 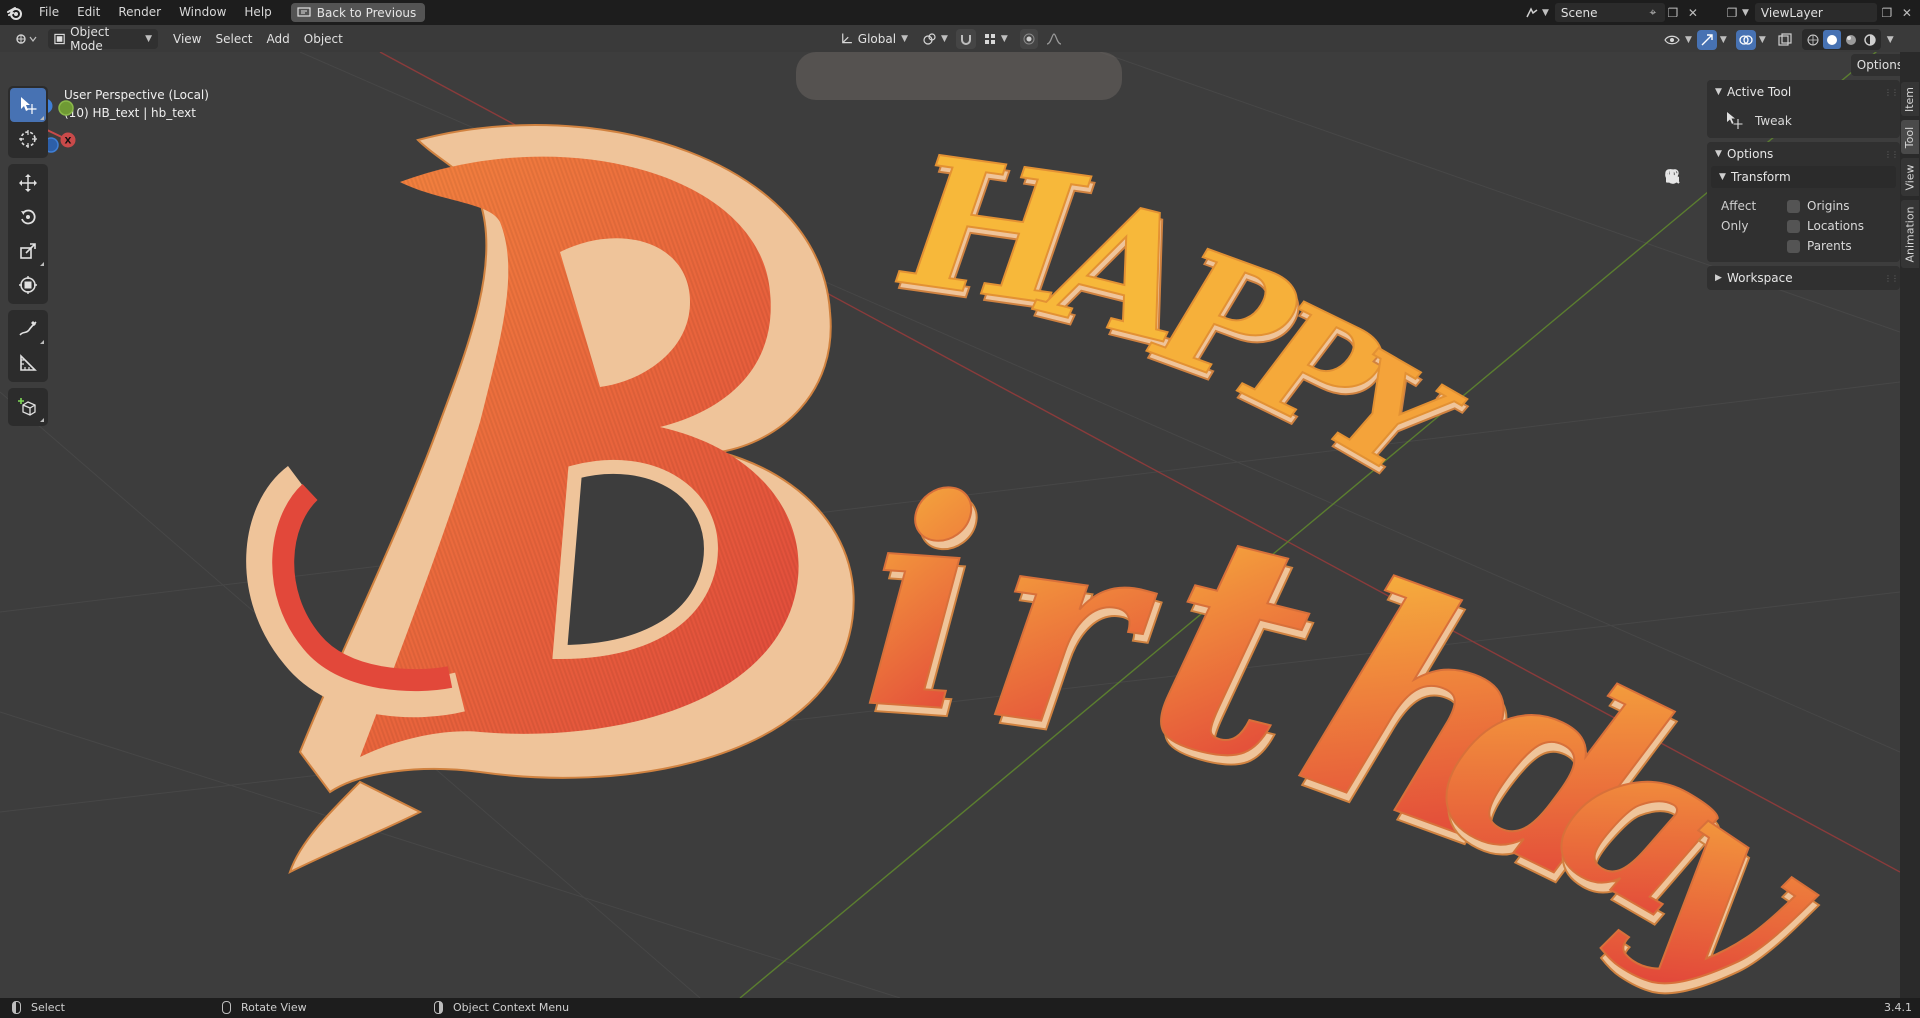 What do you see at coordinates (202, 12) in the screenshot?
I see `menu-window: Window` at bounding box center [202, 12].